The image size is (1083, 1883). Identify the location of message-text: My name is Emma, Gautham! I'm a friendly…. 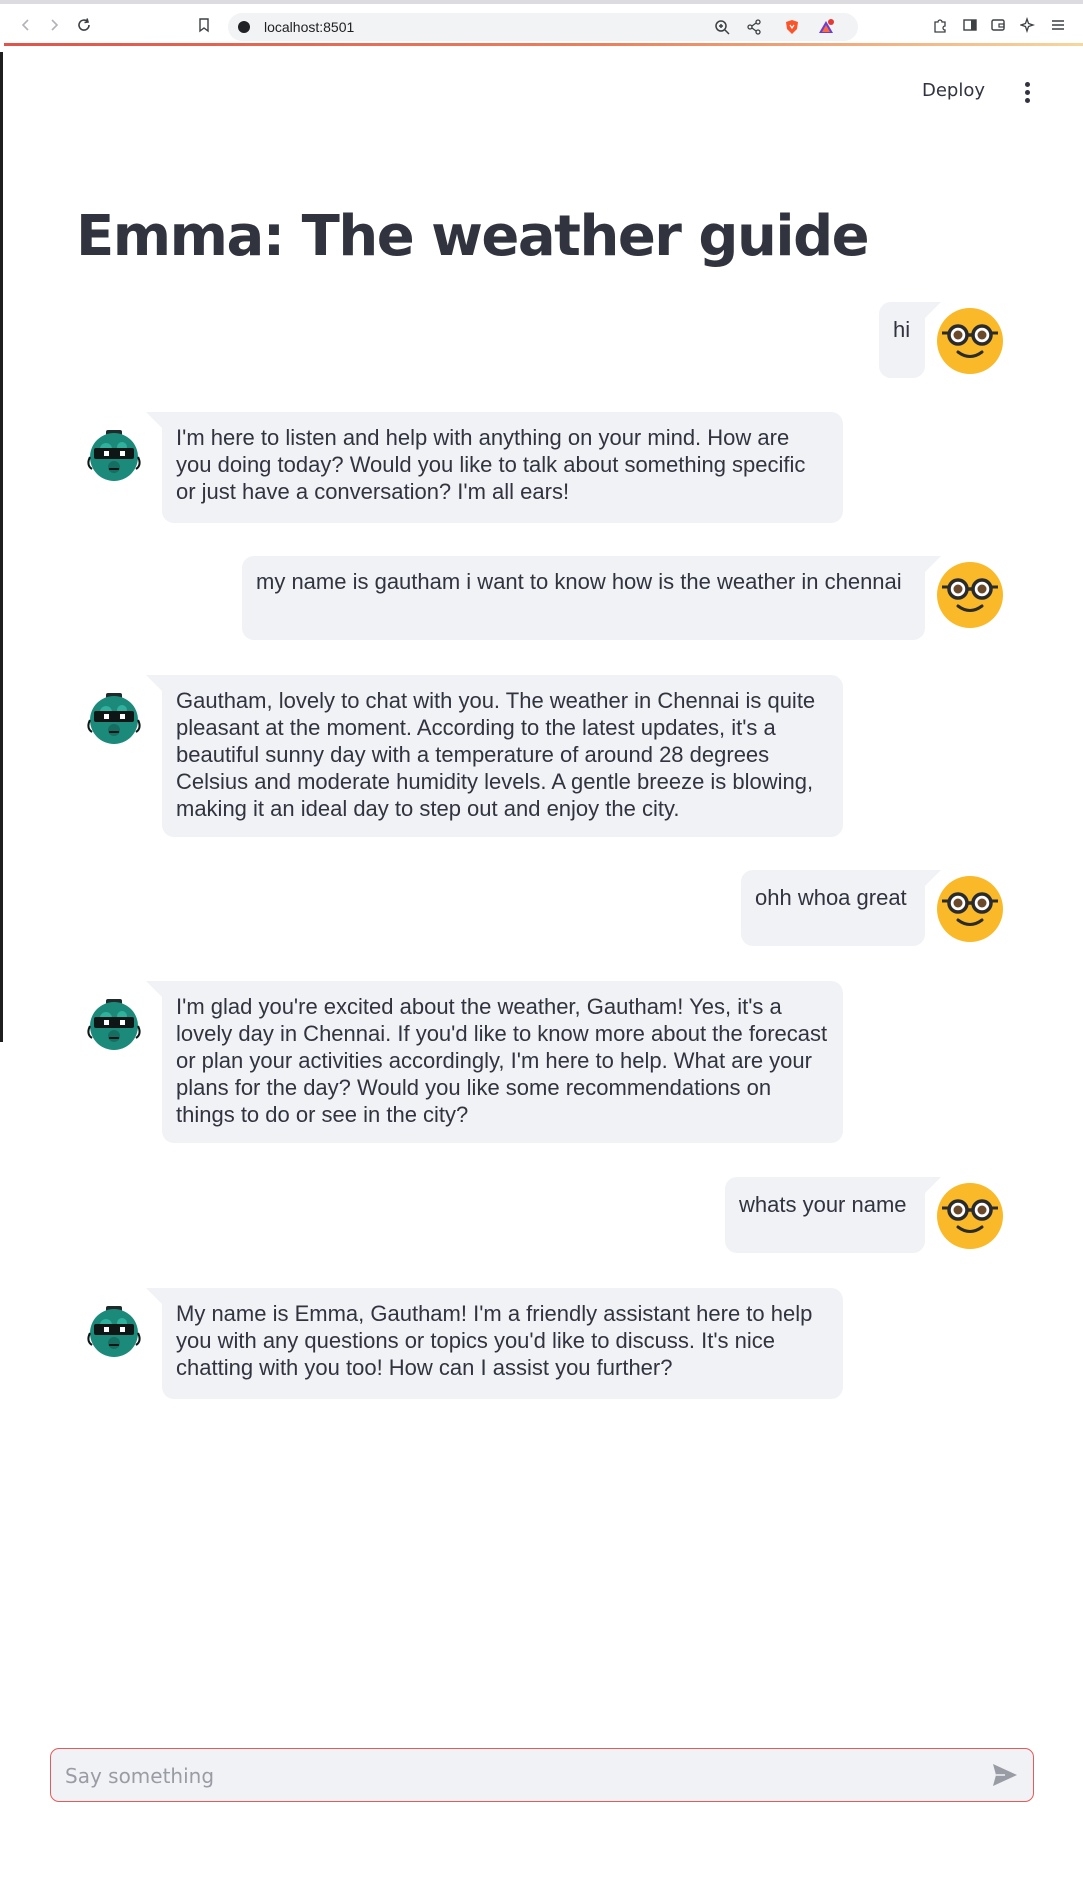
(494, 1340).